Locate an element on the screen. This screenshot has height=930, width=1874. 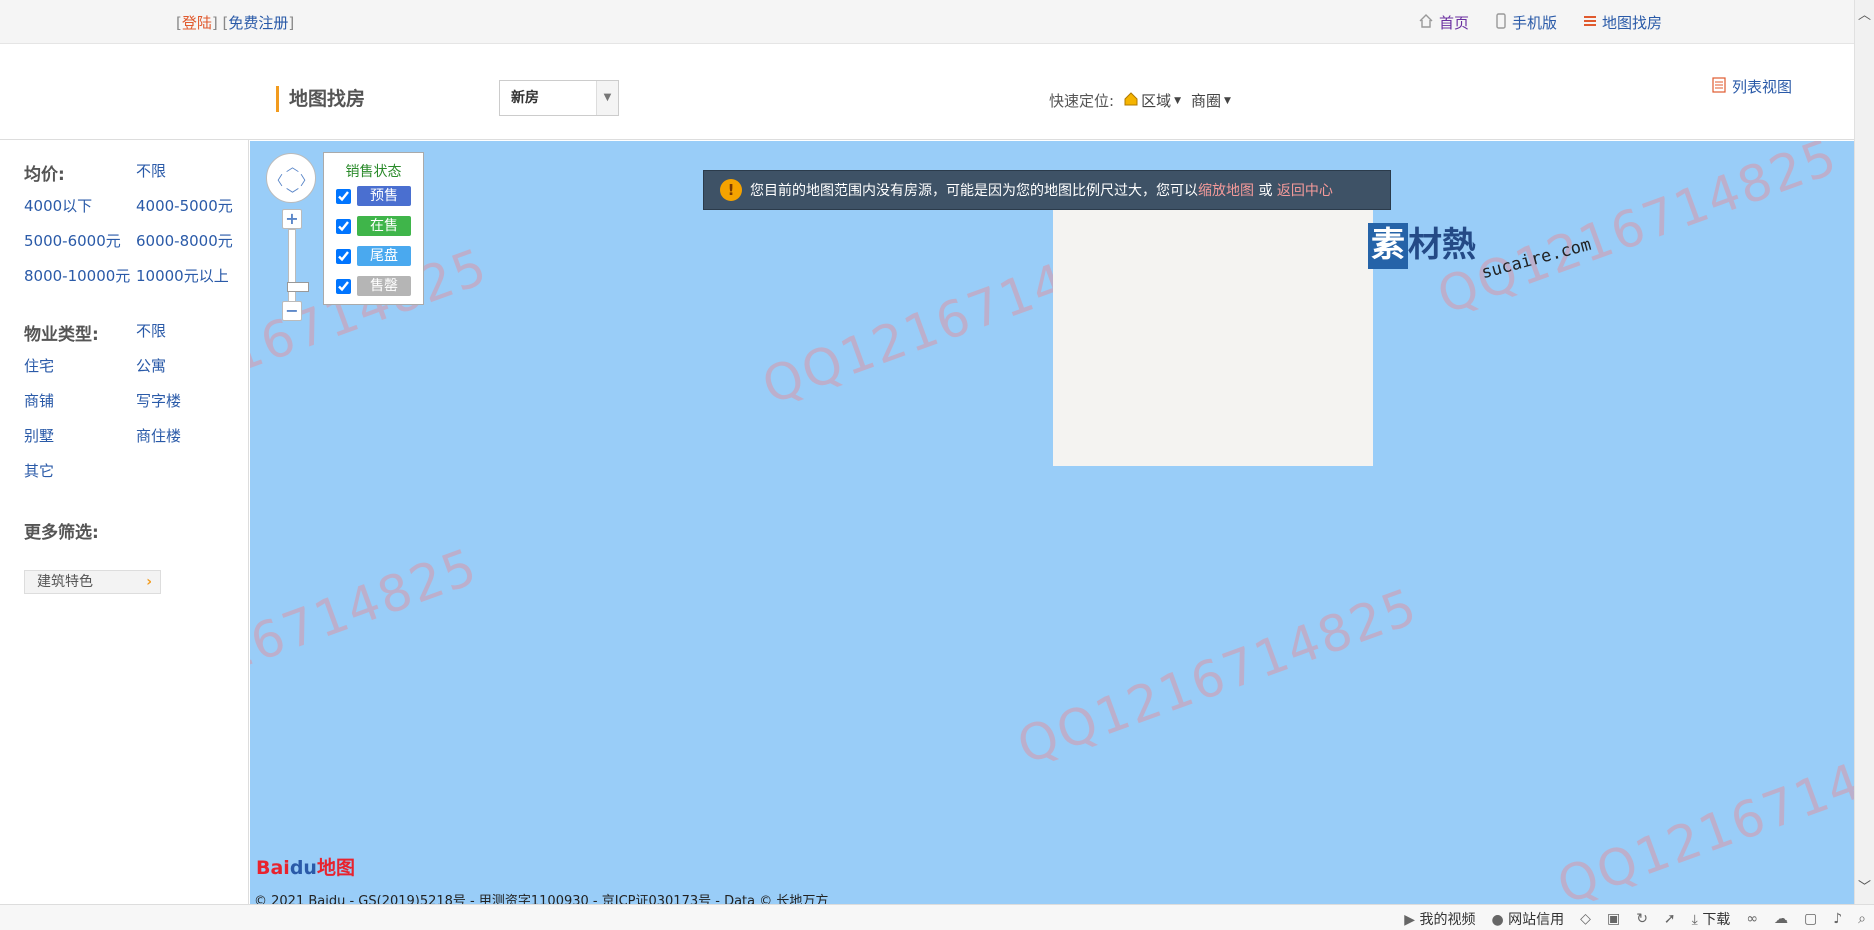
auth-links: [登陆] [免费注册] is located at coordinates (235, 23).